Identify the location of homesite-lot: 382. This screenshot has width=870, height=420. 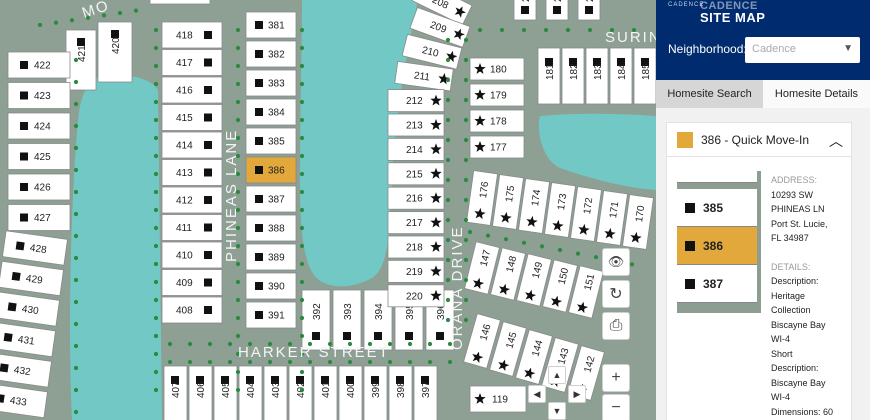
(271, 54).